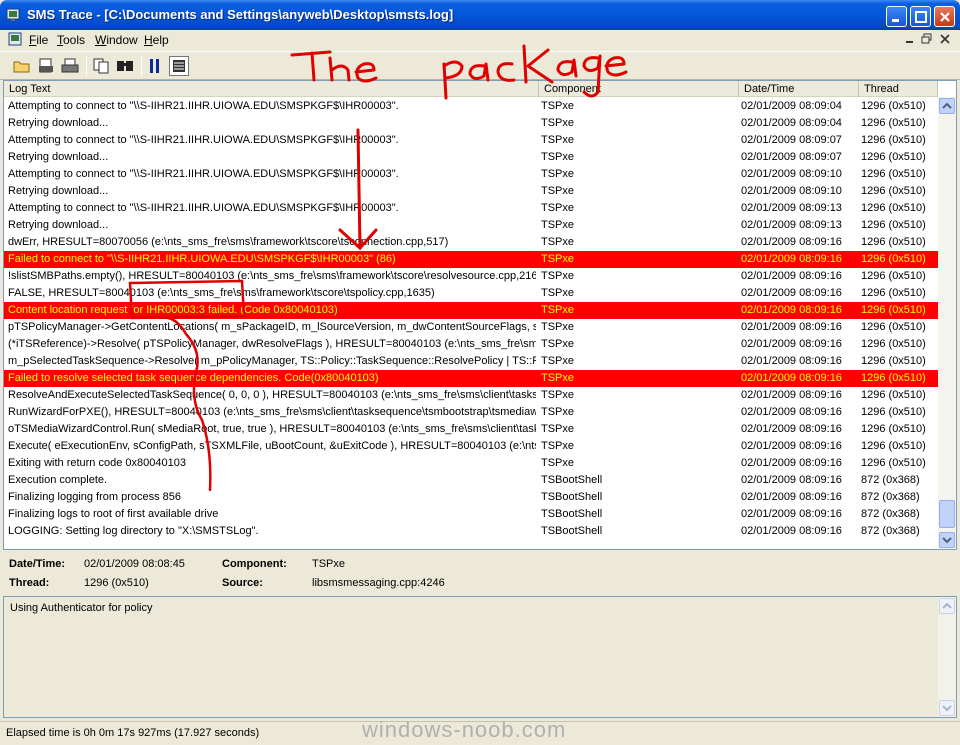 The width and height of the screenshot is (960, 745). I want to click on detail-datetime-label: Date/Time:, so click(37, 564).